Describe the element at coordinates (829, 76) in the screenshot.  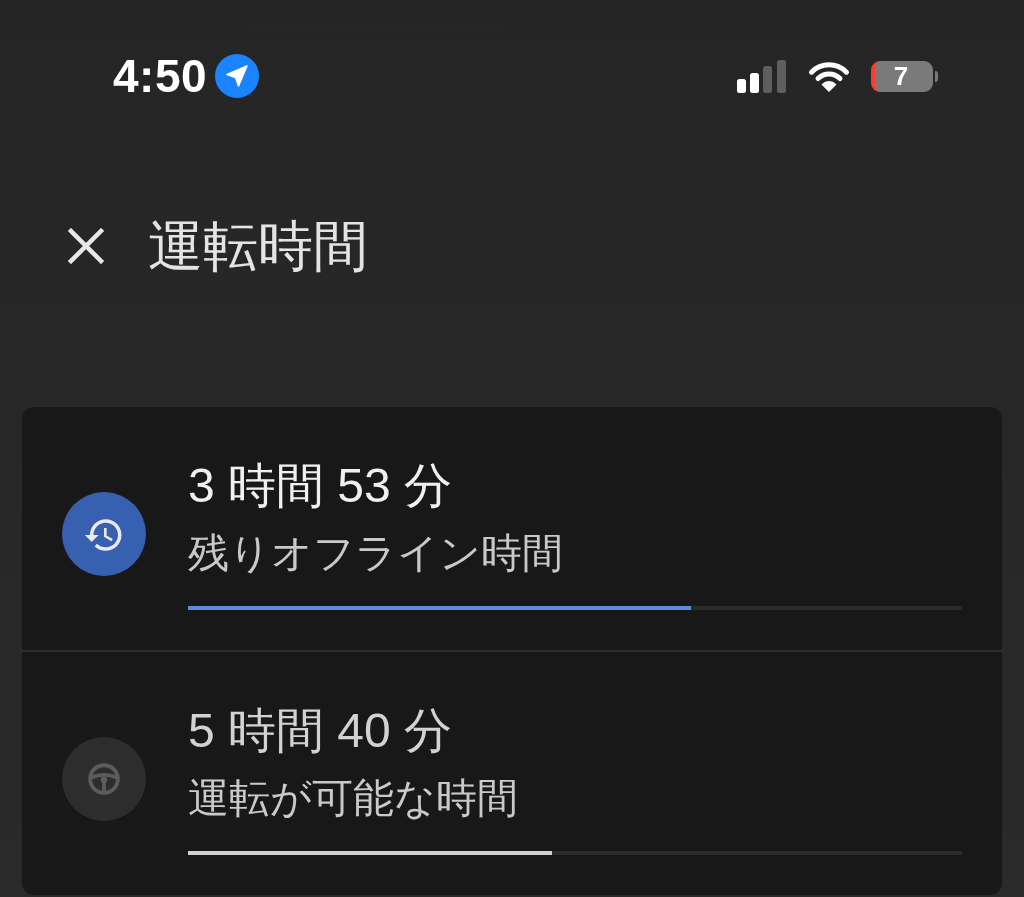
I see `wifi-icon` at that location.